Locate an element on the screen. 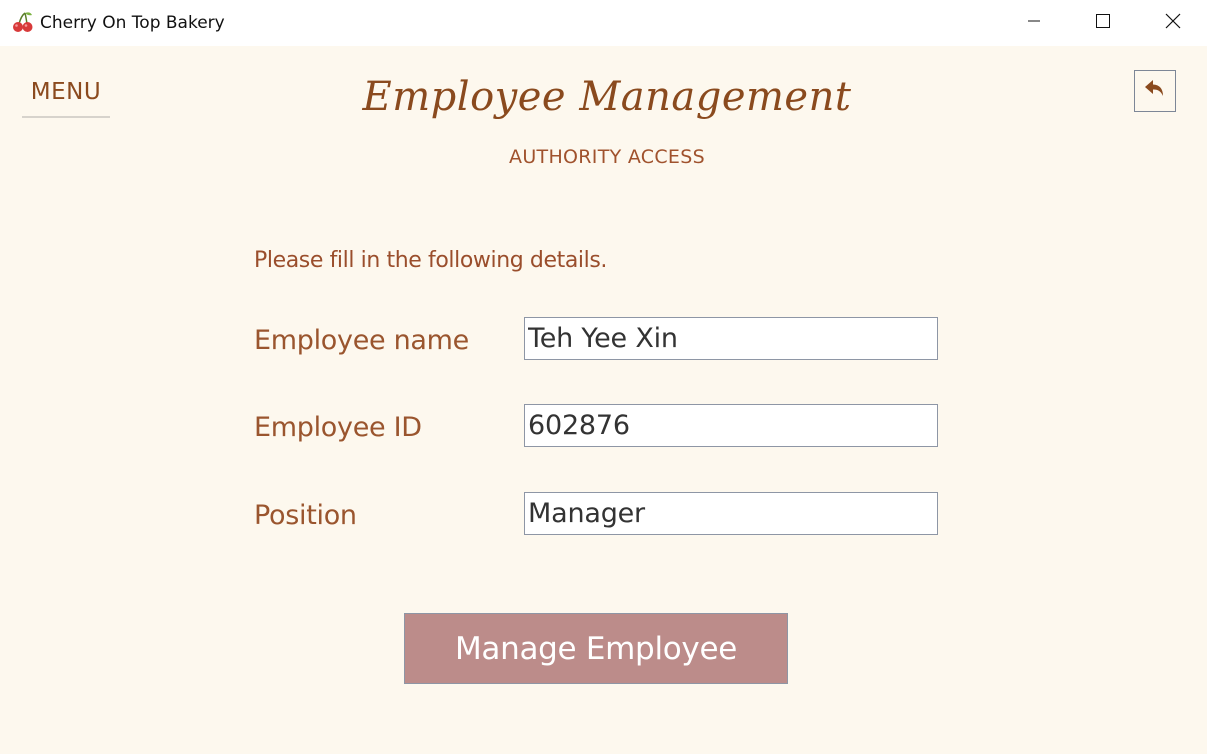 This screenshot has width=1207, height=754. employee-id-label: Employee ID is located at coordinates (338, 427).